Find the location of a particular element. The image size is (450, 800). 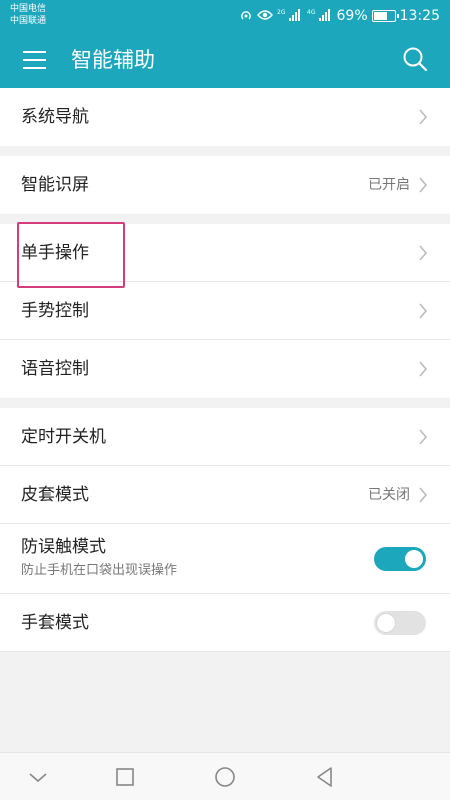

clock: 13:25 is located at coordinates (419, 16).